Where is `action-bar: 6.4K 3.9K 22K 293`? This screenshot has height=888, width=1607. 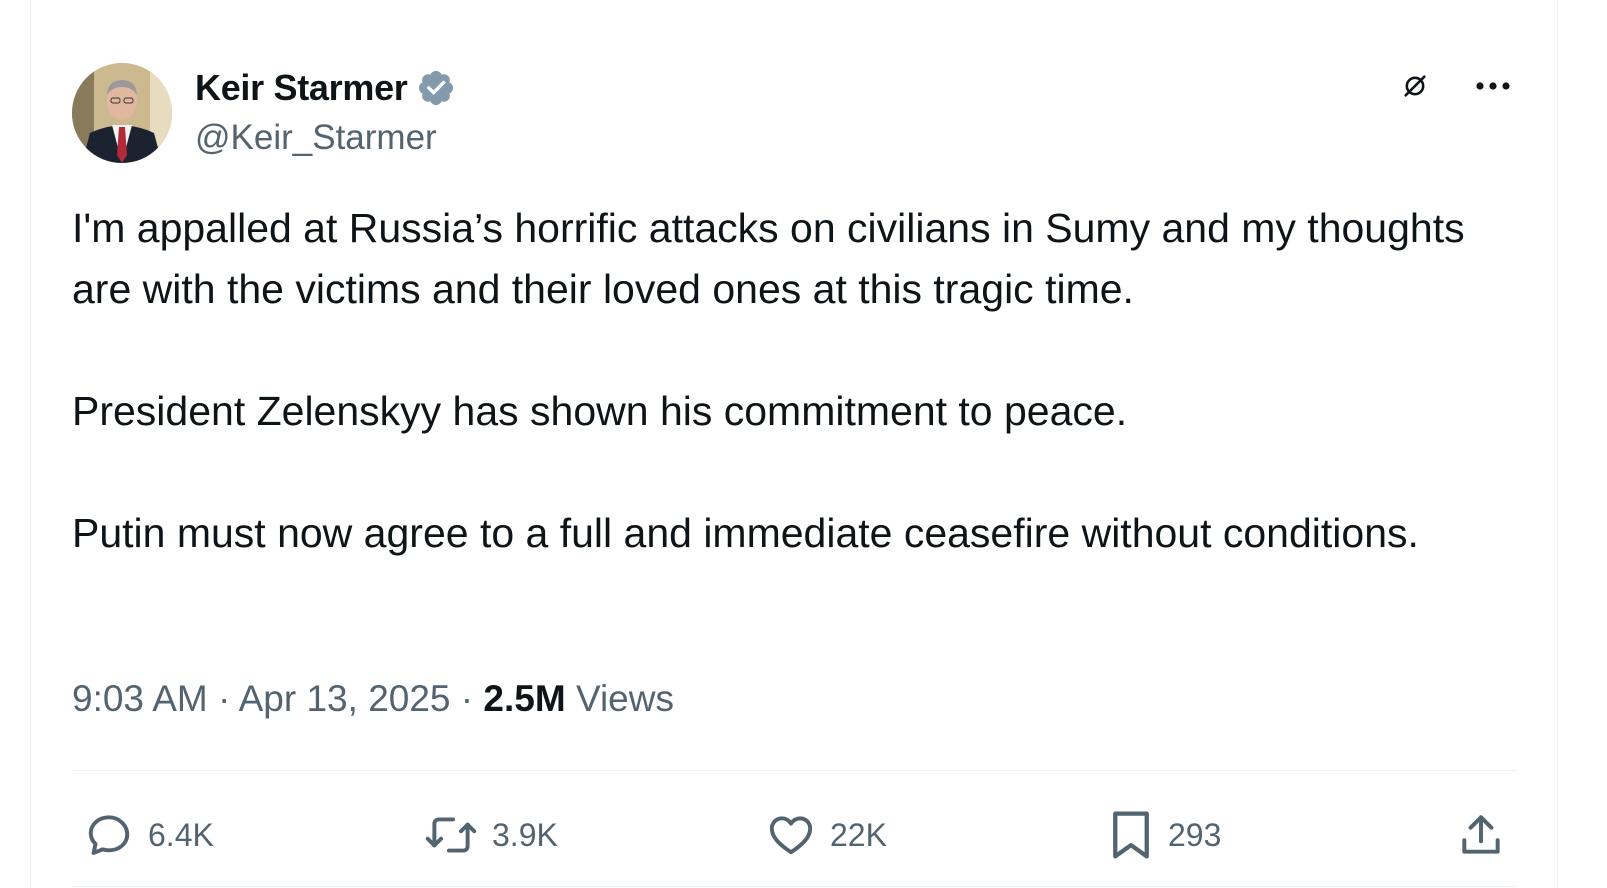 action-bar: 6.4K 3.9K 22K 293 is located at coordinates (795, 835).